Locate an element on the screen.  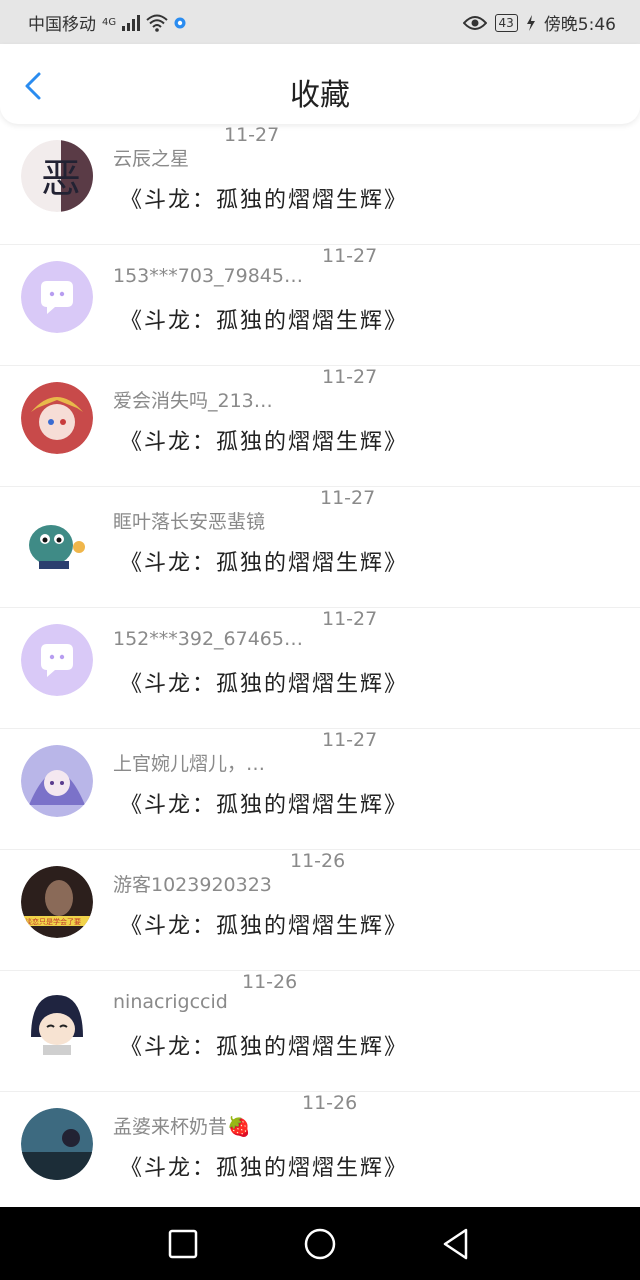
status-left: 中国移动 4G is located at coordinates (107, 22).